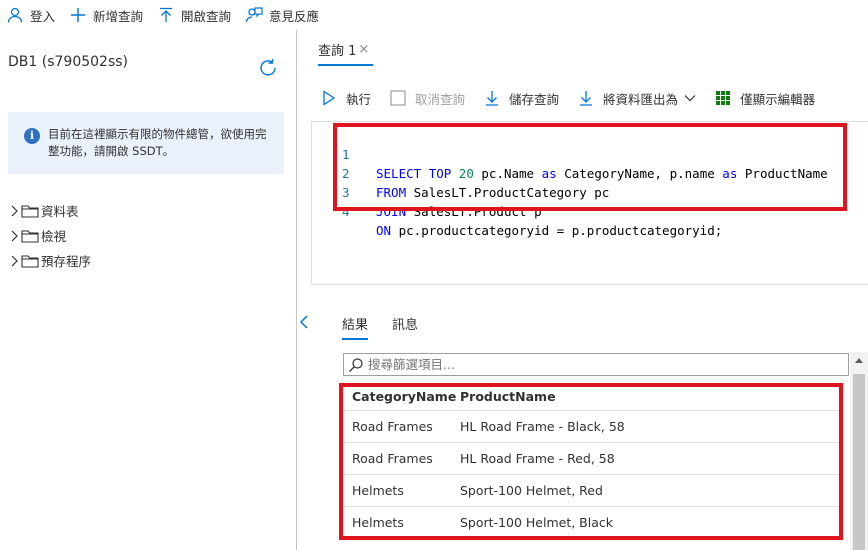 This screenshot has height=550, width=868. I want to click on show-editor-only-button: 僅顯示編輯器, so click(764, 98).